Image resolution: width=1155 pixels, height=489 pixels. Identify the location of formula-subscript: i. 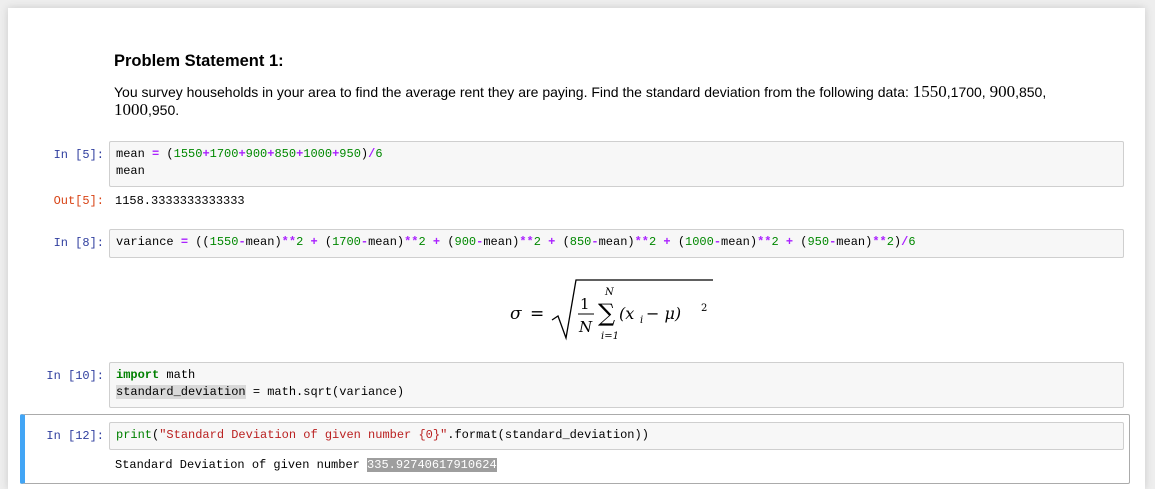
(641, 320).